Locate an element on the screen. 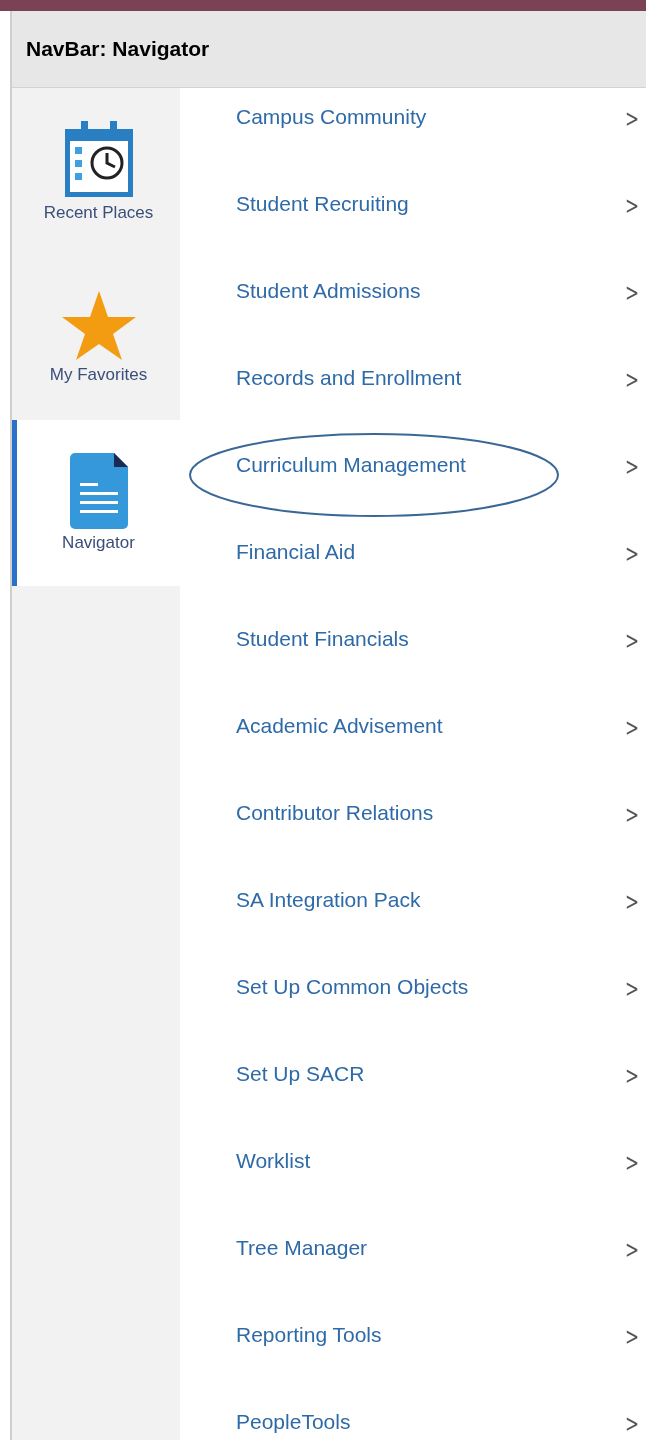 The width and height of the screenshot is (646, 1440). menu-link: Set Up SACR is located at coordinates (300, 1074).